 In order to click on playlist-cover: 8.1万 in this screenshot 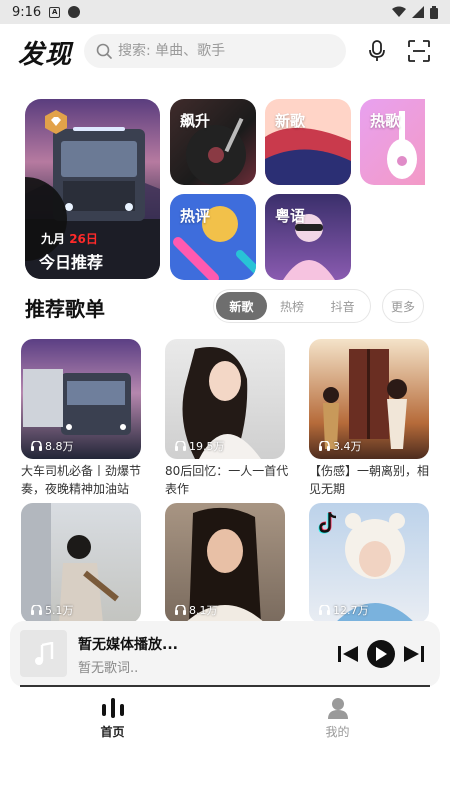, I will do `click(225, 563)`.